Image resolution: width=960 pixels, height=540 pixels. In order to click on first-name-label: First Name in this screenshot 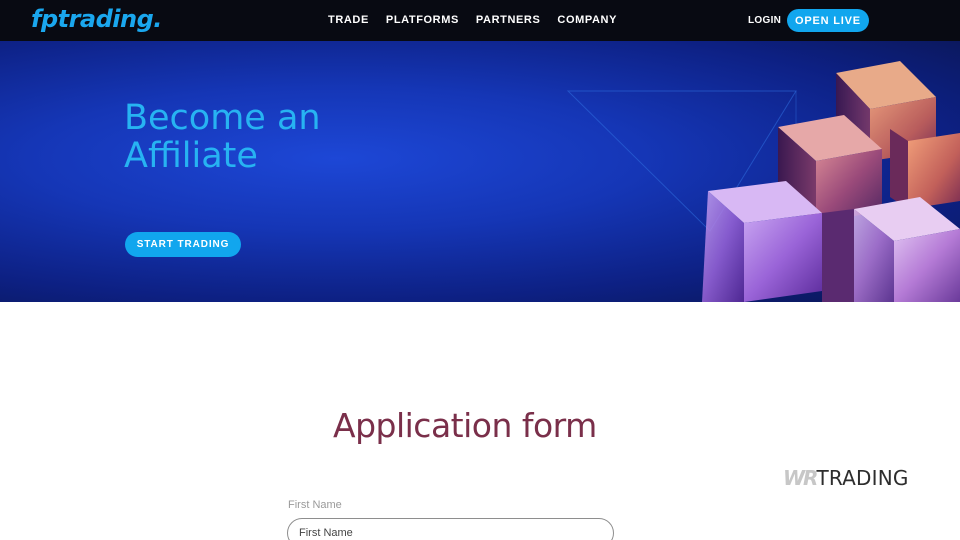, I will do `click(315, 505)`.